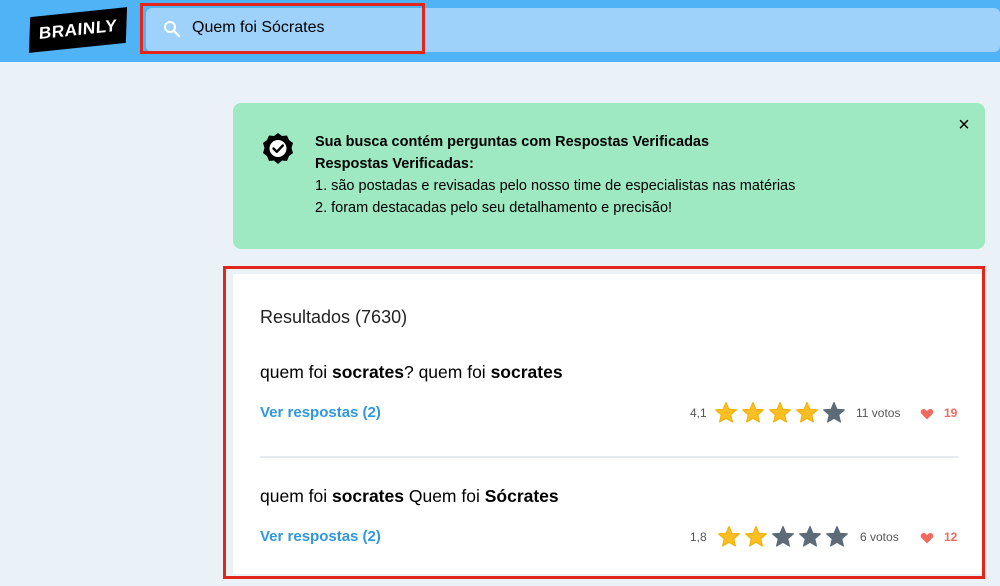  I want to click on rating-value: 1,8, so click(698, 537).